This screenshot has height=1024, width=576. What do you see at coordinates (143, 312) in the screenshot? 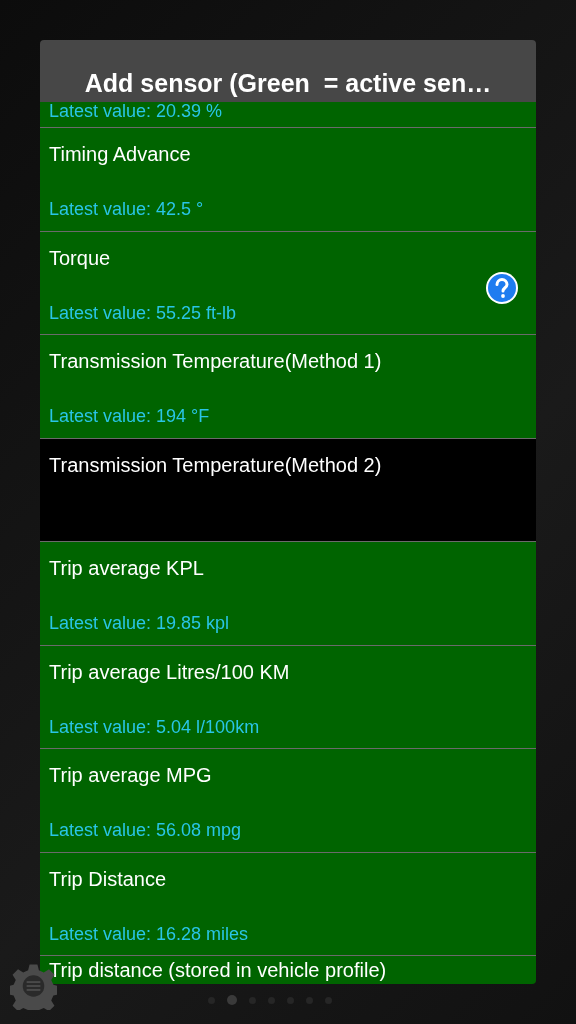
I see `latest-value: Latest value: 55.25 ft-lb` at bounding box center [143, 312].